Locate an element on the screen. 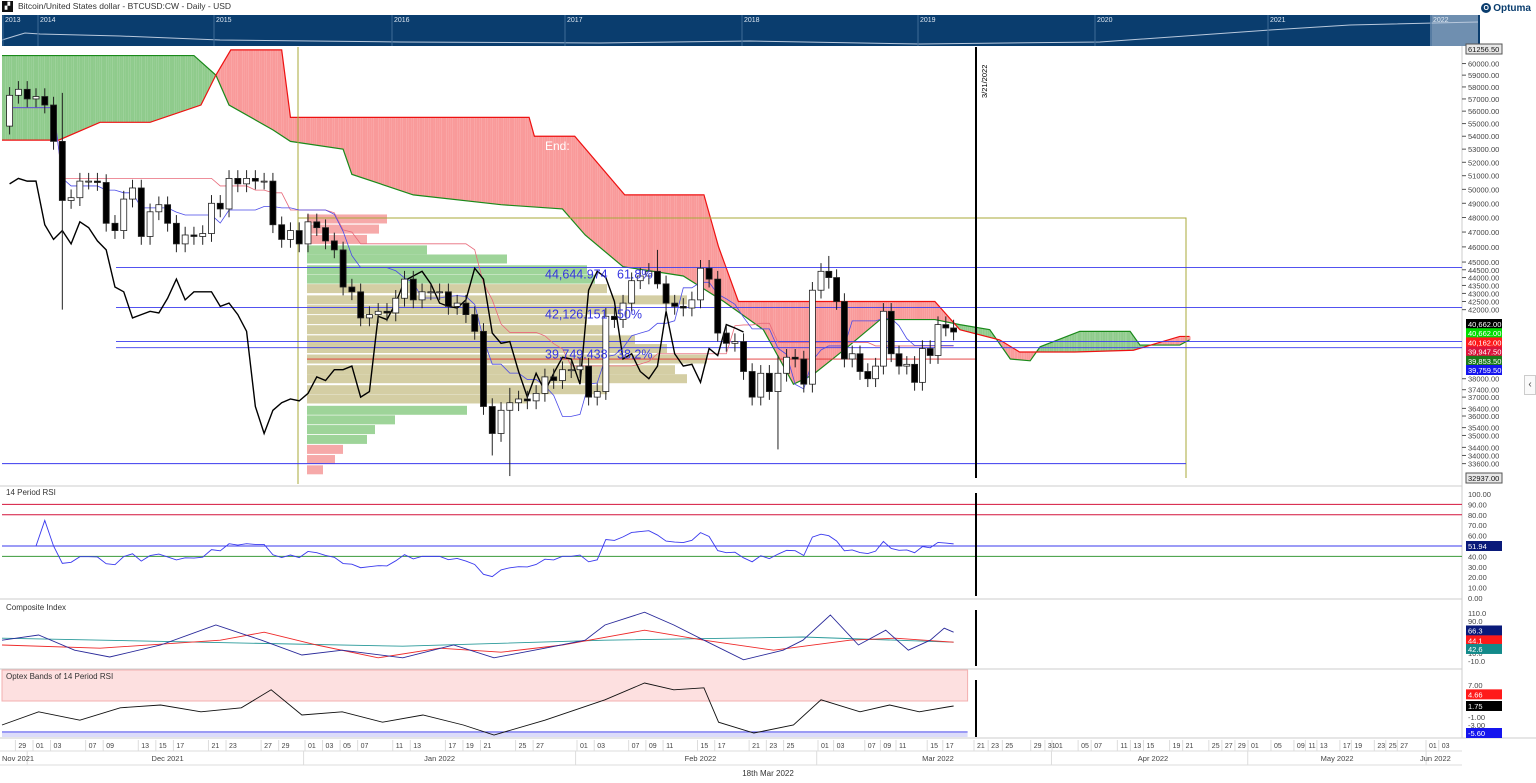 Image resolution: width=1536 pixels, height=783 pixels. navigator-year-label: 2018 is located at coordinates (752, 20).